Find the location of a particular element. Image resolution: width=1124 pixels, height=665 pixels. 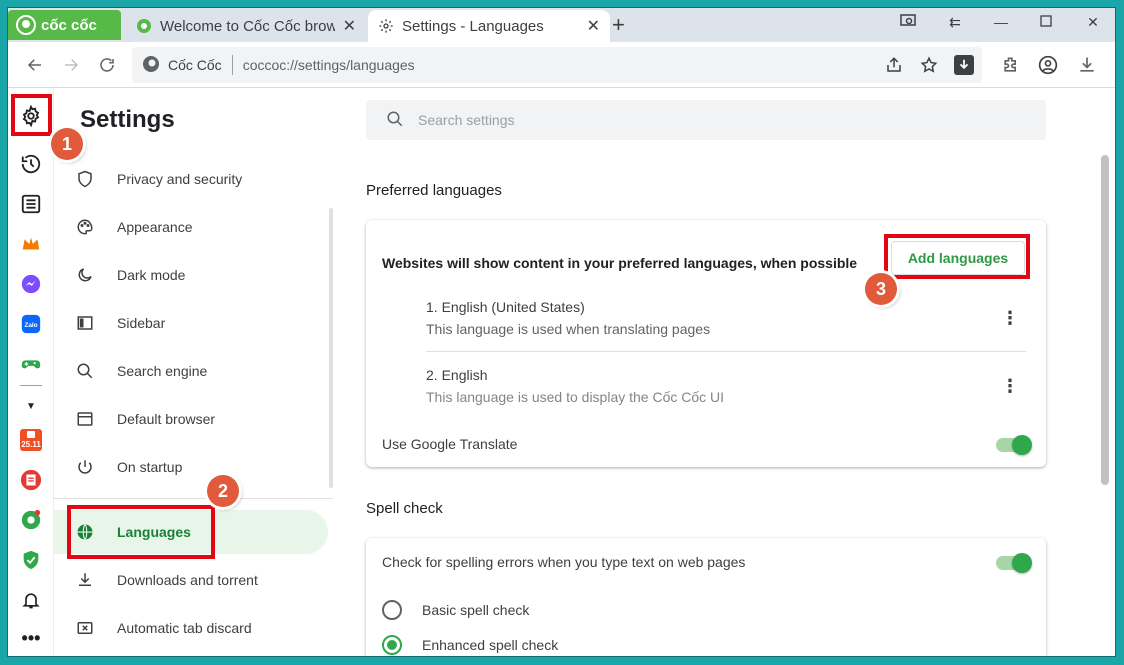

sidebar-item-label: Downloads and torrent is located at coordinates (187, 580).